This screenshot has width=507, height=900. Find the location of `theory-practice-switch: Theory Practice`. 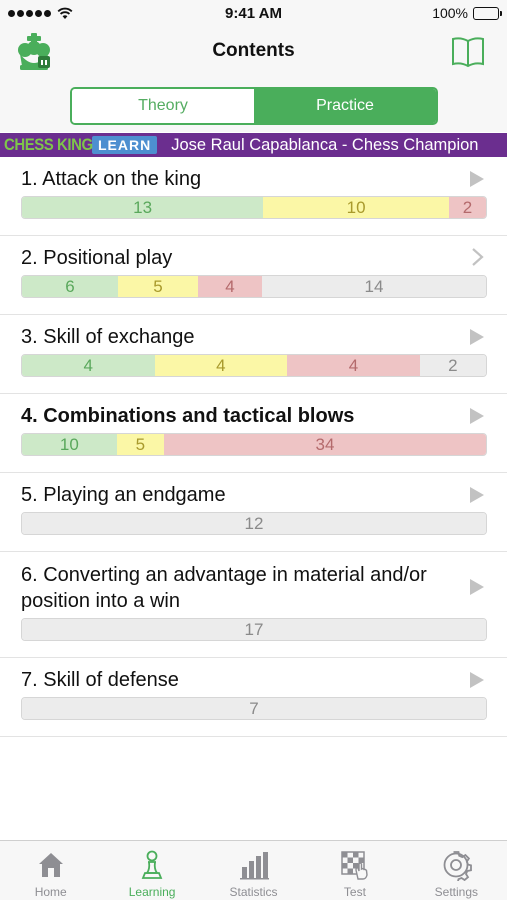

theory-practice-switch: Theory Practice is located at coordinates (254, 106).